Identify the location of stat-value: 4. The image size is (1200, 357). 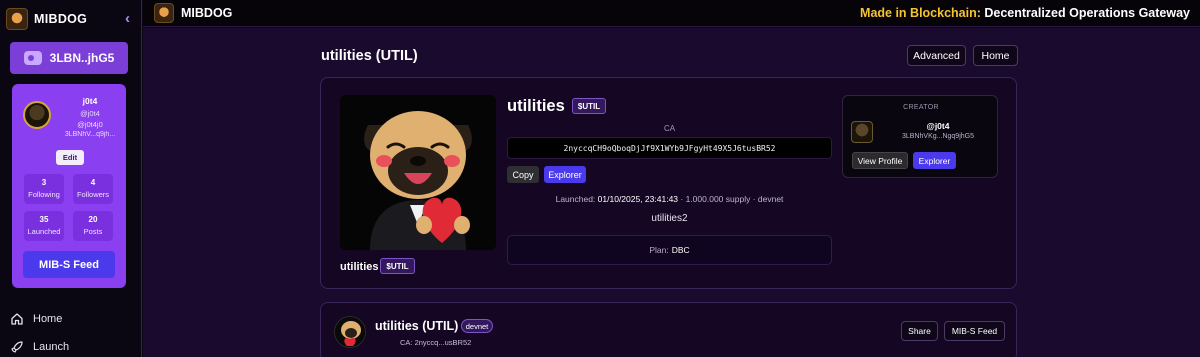
(93, 182).